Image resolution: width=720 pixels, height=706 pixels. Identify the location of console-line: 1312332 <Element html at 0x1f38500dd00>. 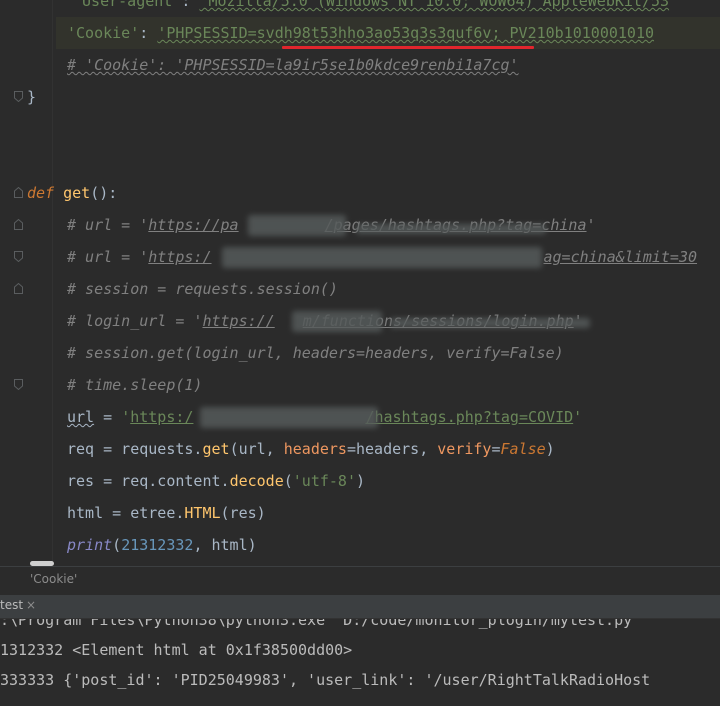
(176, 650).